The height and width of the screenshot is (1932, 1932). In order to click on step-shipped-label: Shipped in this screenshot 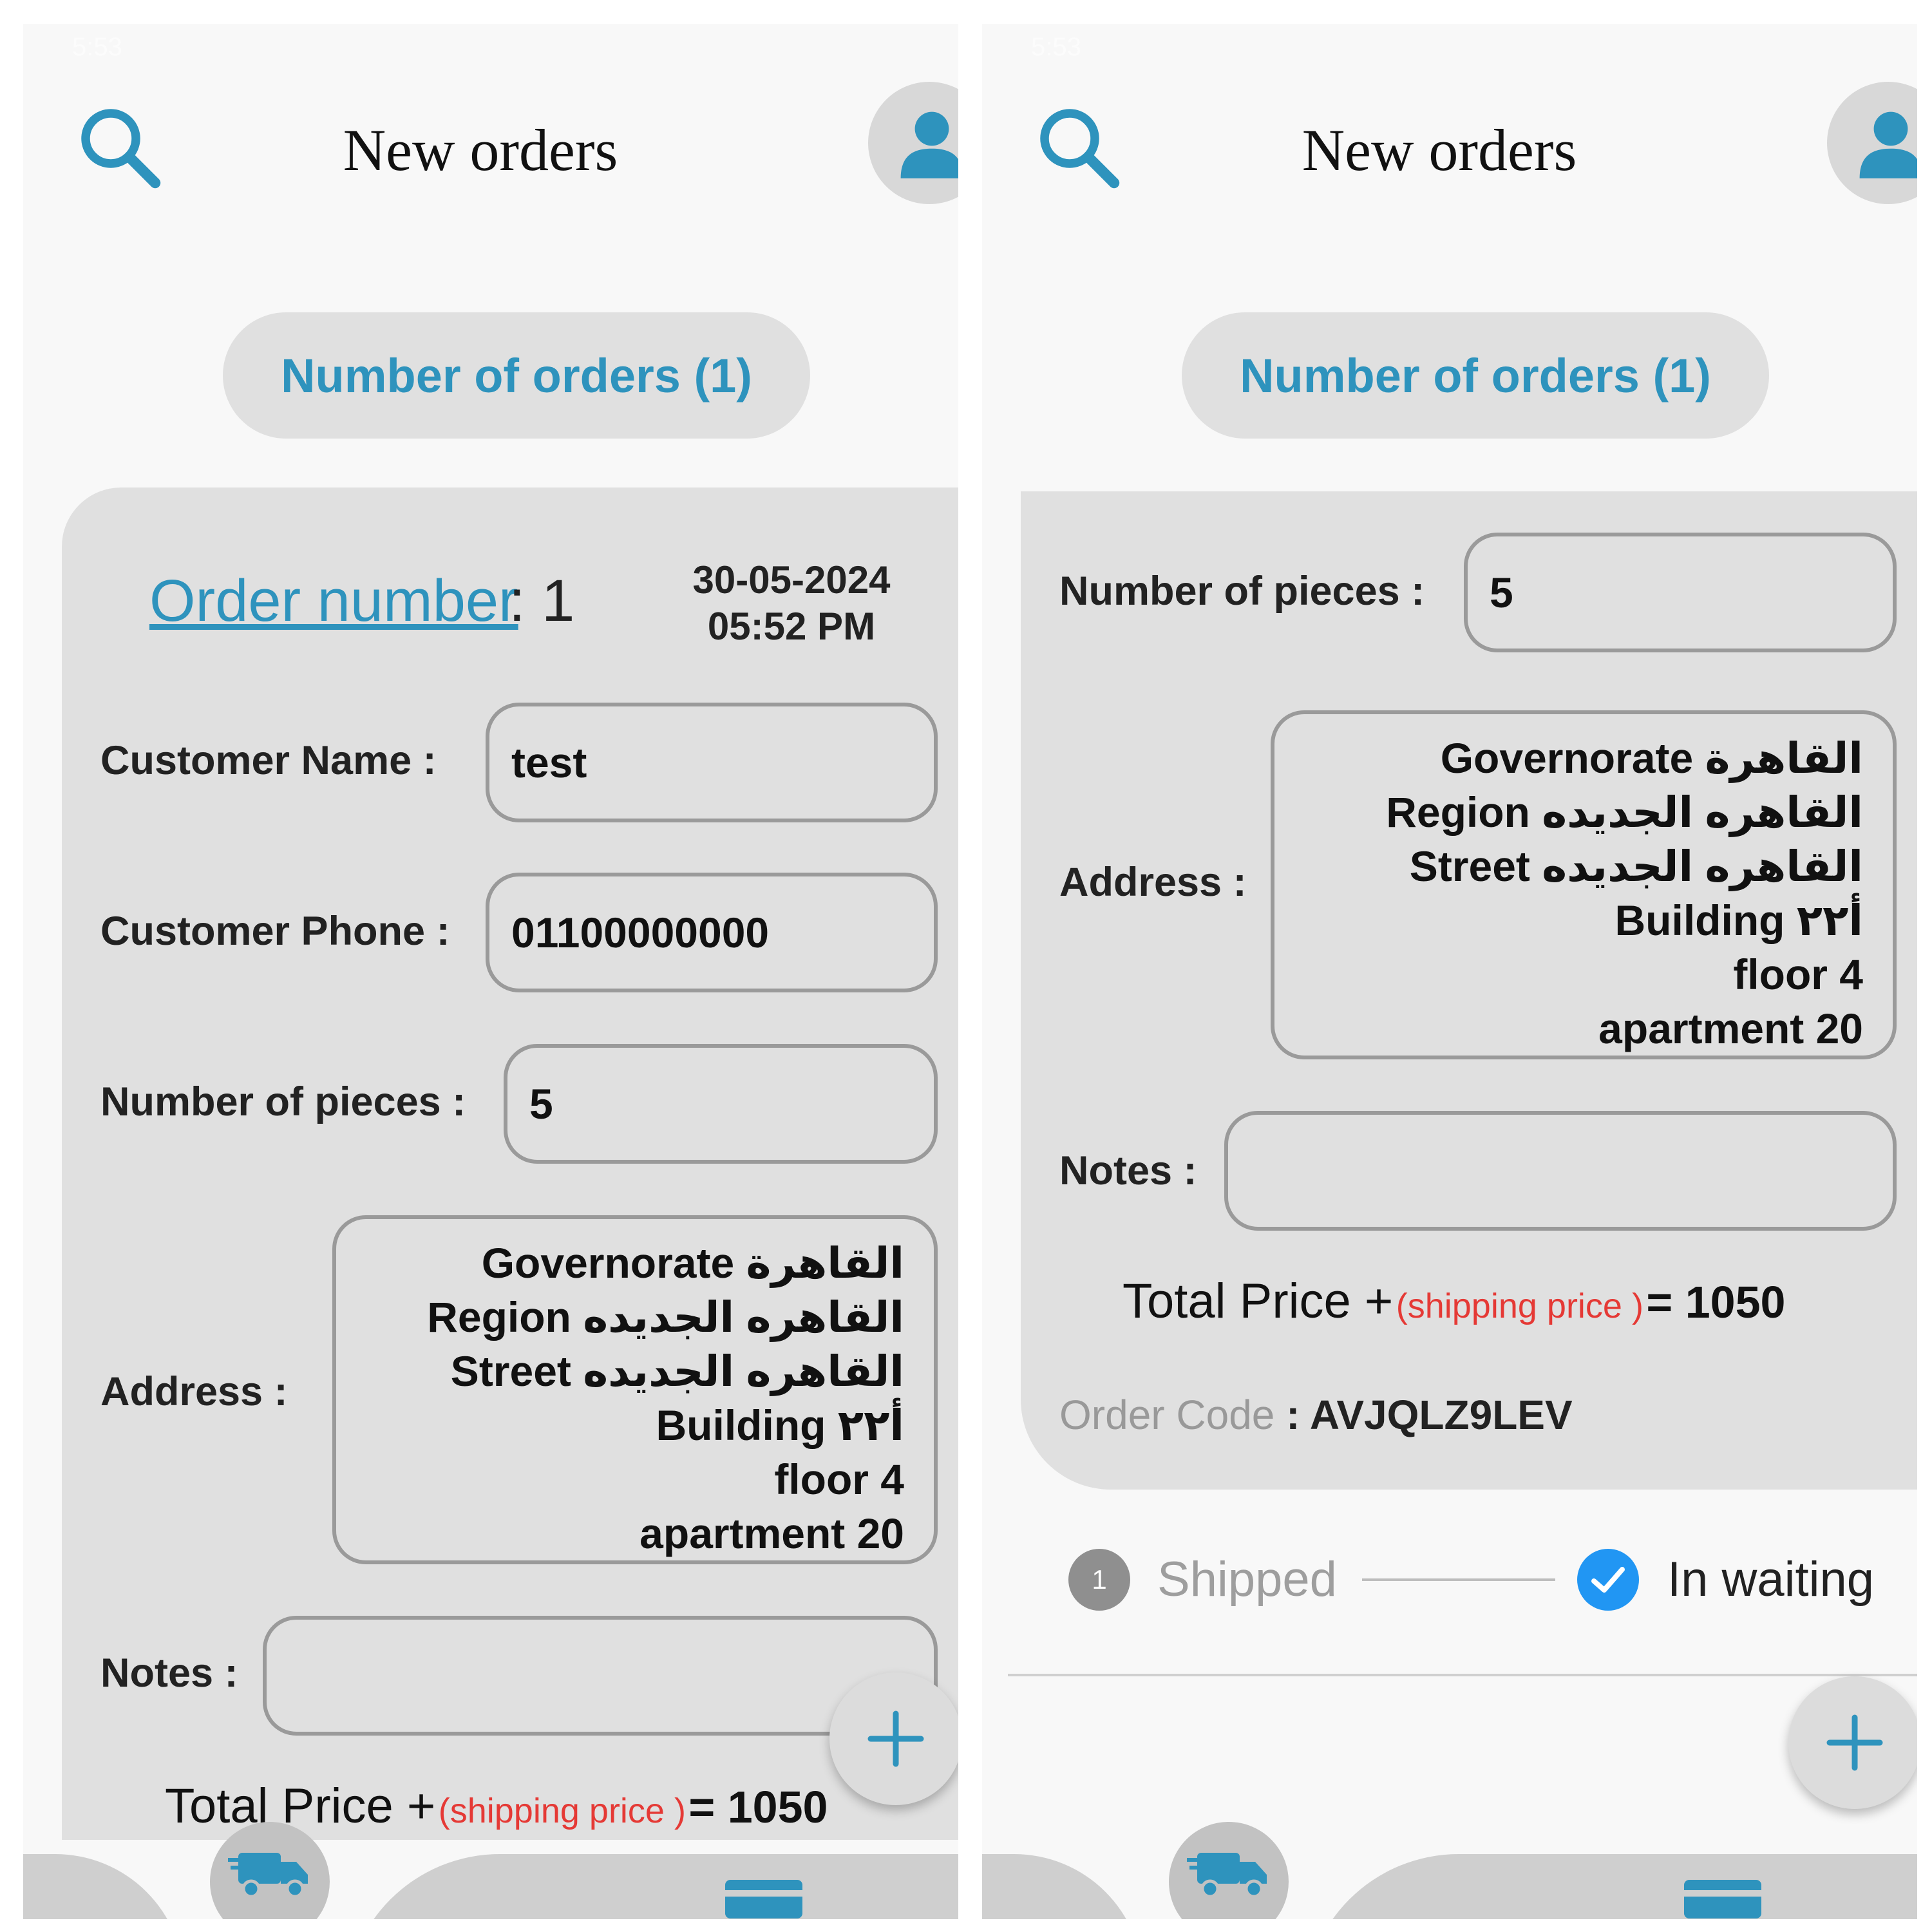, I will do `click(1247, 1579)`.